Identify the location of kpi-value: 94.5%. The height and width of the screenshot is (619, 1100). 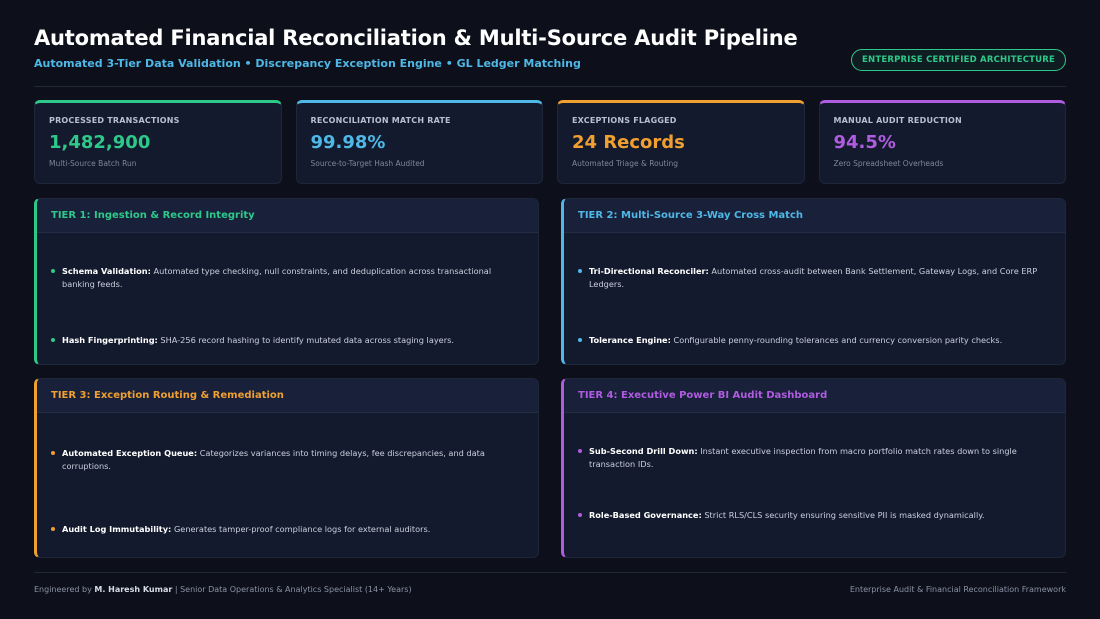
(864, 142).